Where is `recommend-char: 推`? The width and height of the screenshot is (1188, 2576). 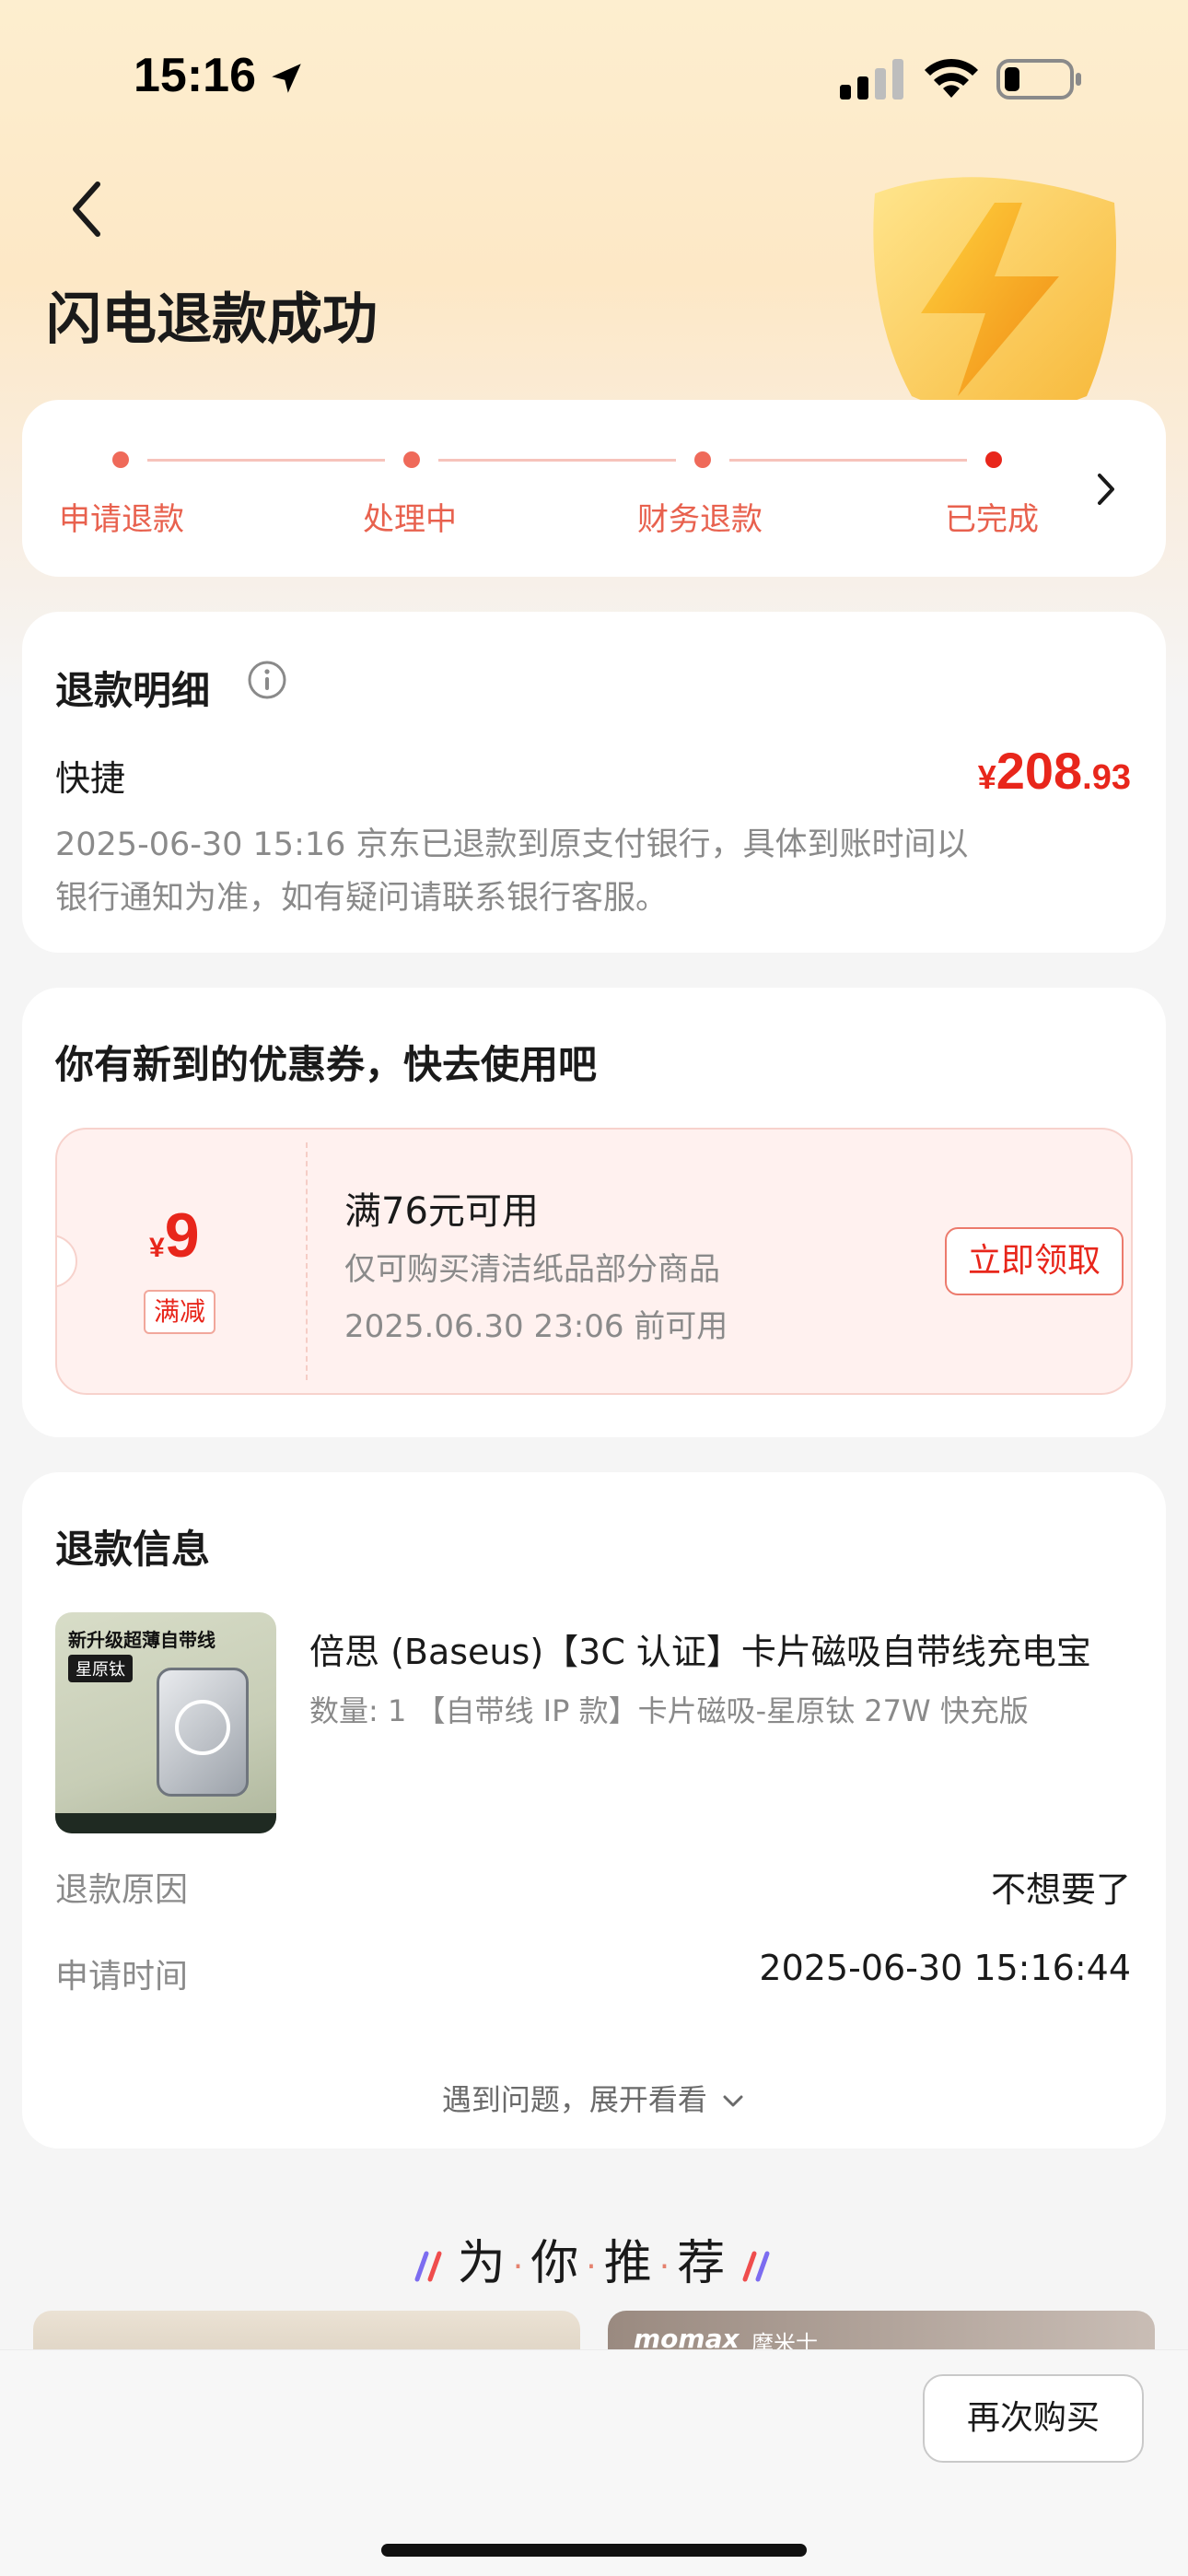
recommend-char: 推 is located at coordinates (630, 2263).